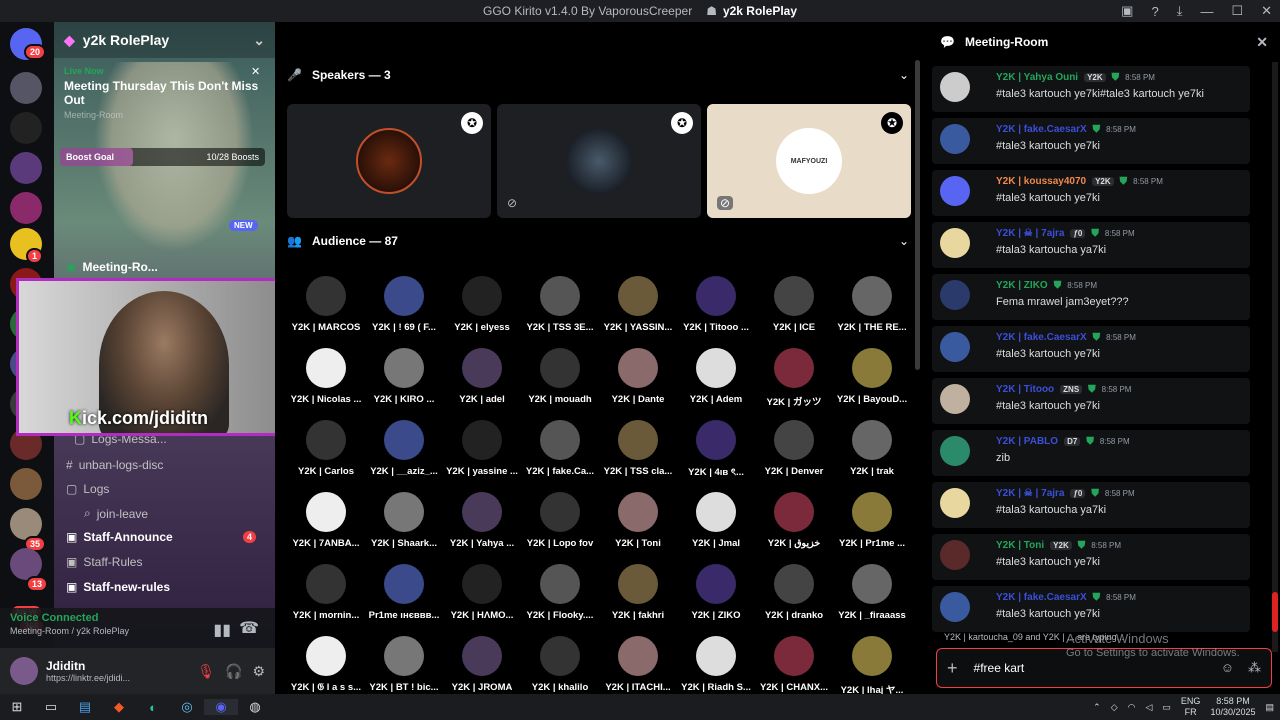 The width and height of the screenshot is (1280, 720). What do you see at coordinates (716, 520) in the screenshot?
I see `audience-member: Y2K | Jmal` at bounding box center [716, 520].